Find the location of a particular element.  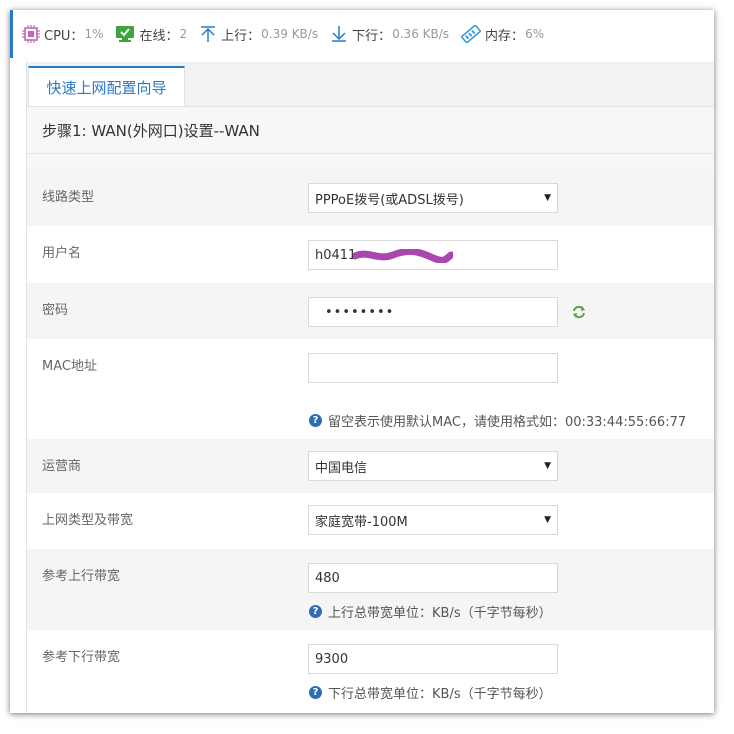

status-bar-accent is located at coordinates (11, 34).